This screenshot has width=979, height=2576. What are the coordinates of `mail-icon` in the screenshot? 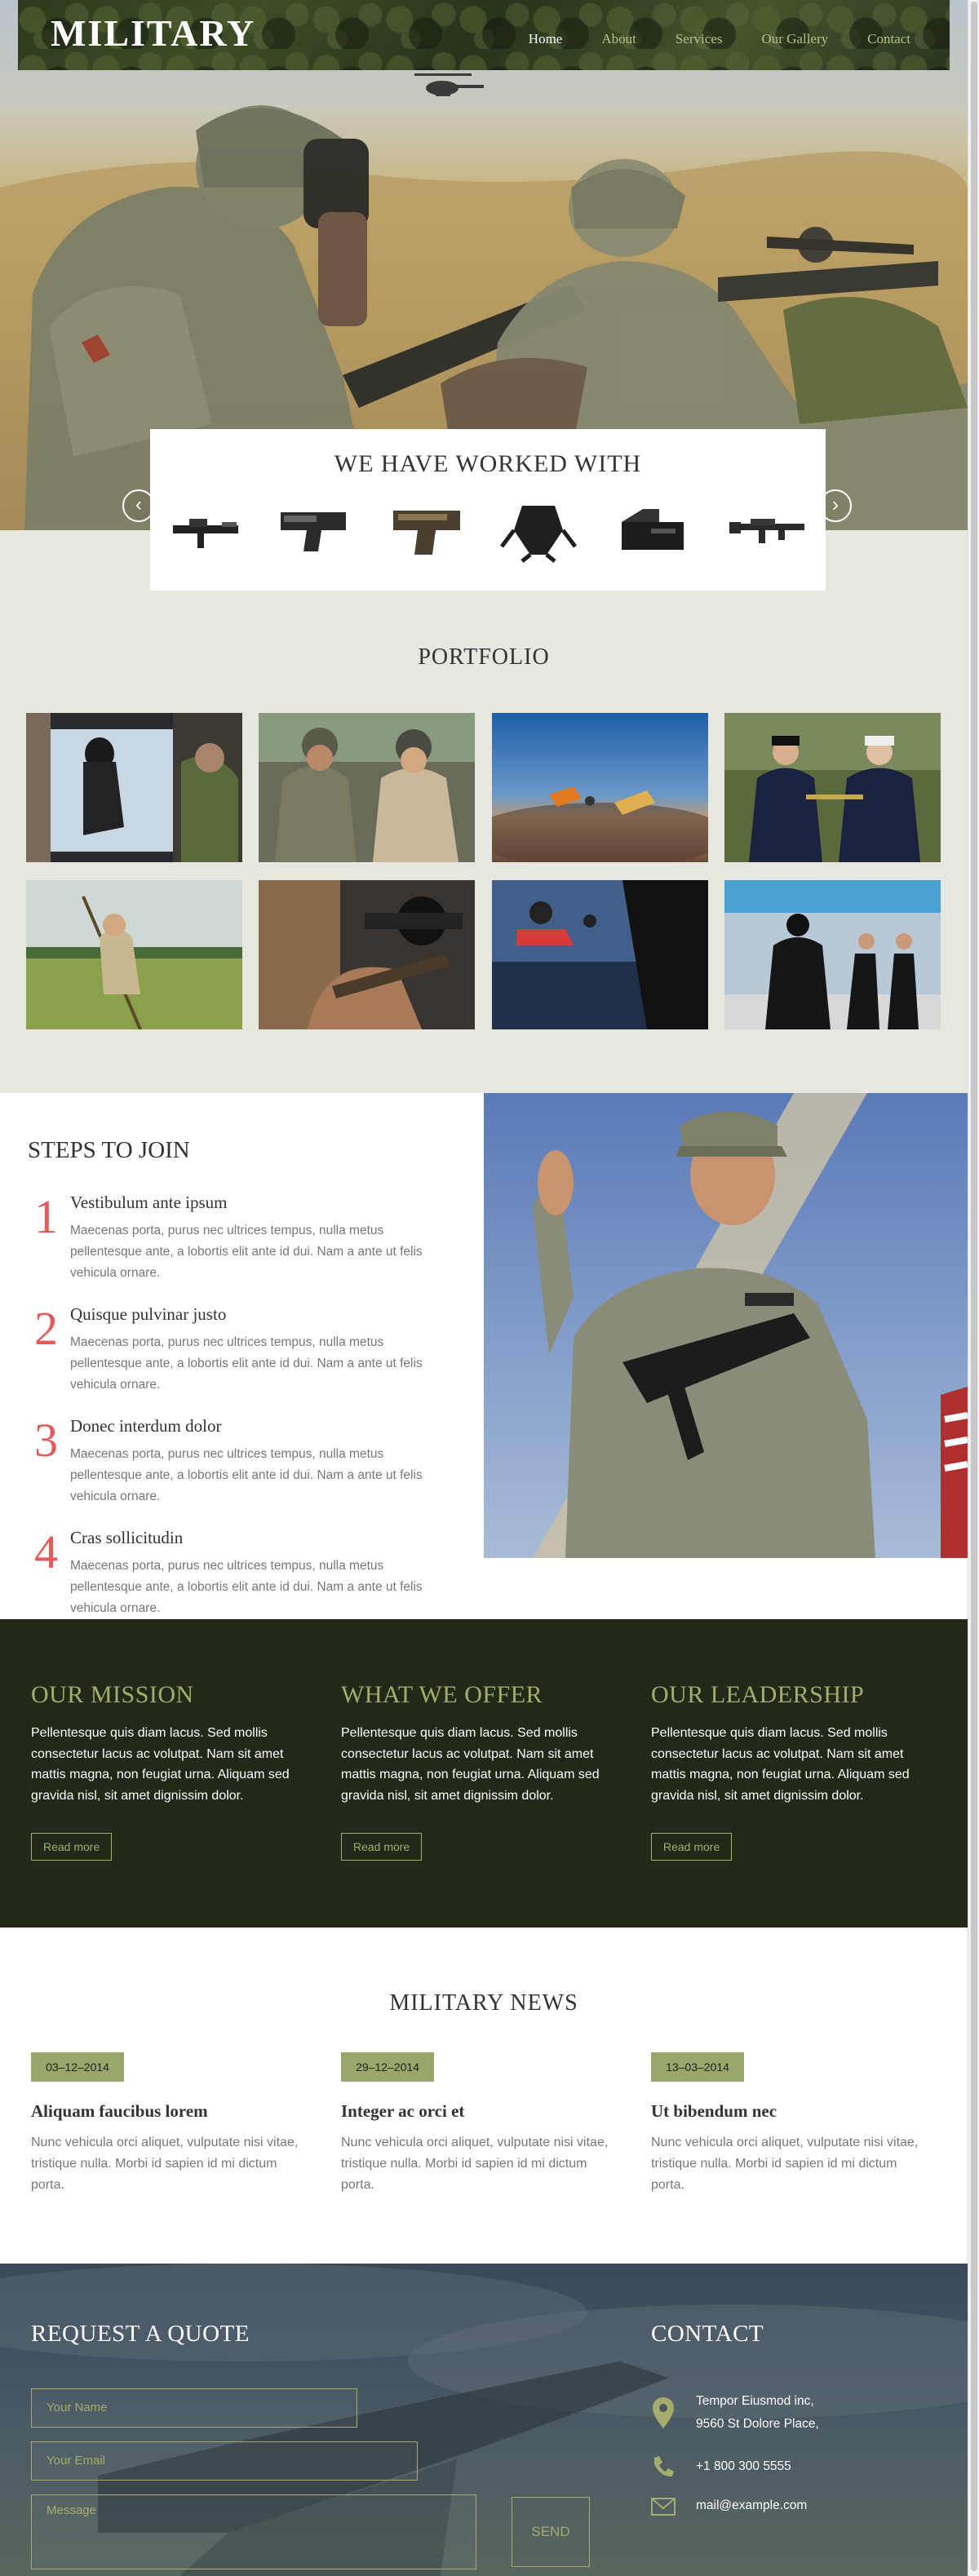 It's located at (663, 2507).